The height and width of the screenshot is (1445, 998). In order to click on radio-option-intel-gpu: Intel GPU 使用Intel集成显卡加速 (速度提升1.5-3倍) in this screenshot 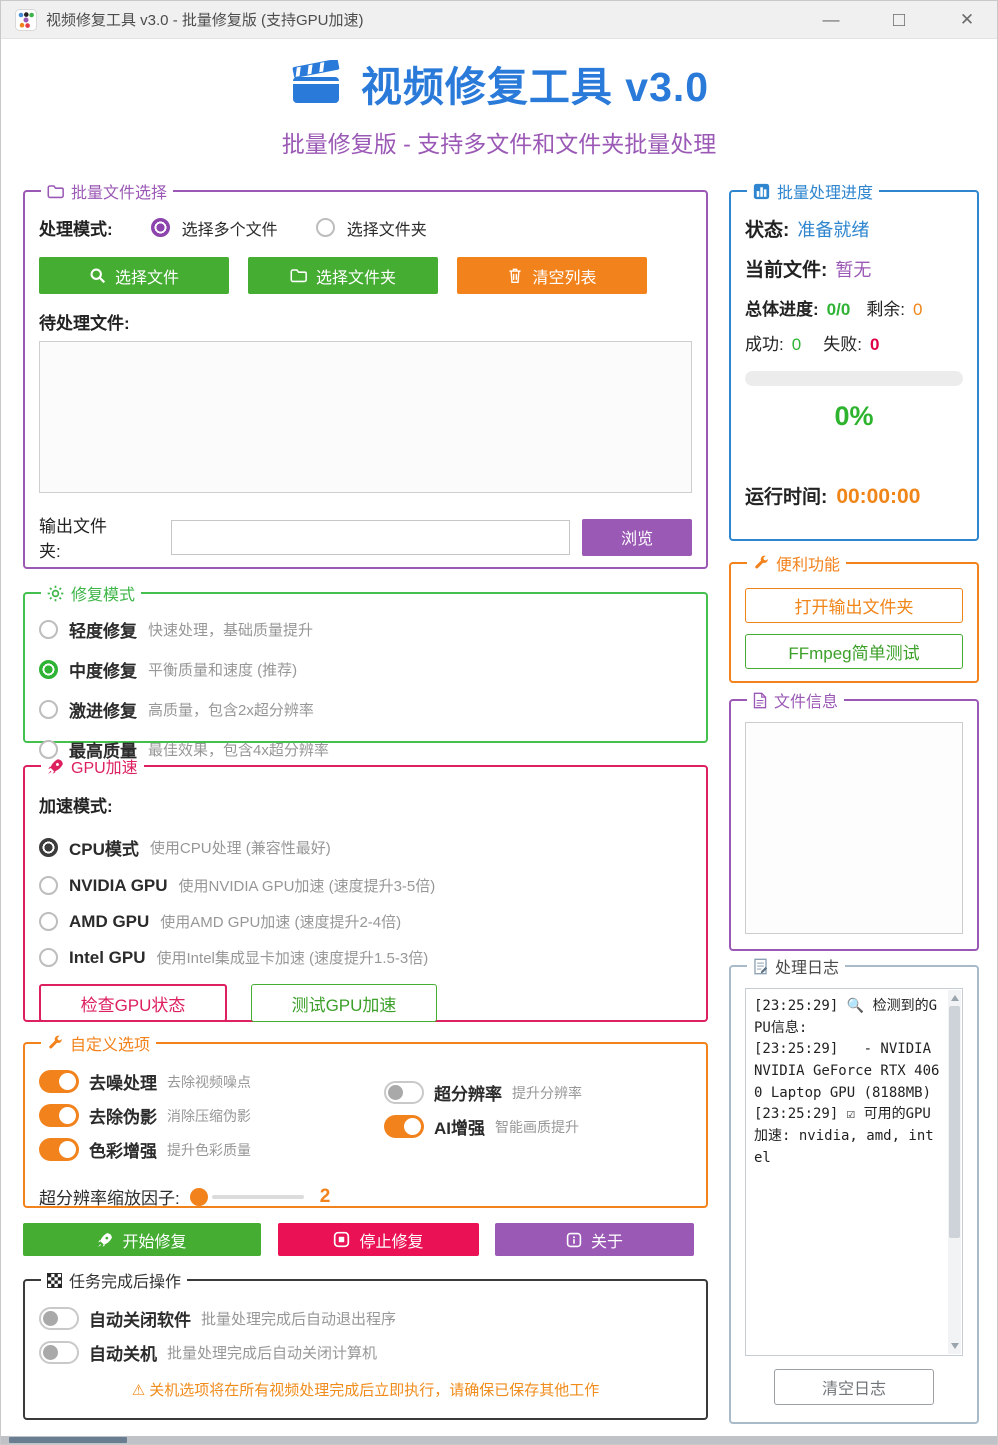, I will do `click(365, 957)`.